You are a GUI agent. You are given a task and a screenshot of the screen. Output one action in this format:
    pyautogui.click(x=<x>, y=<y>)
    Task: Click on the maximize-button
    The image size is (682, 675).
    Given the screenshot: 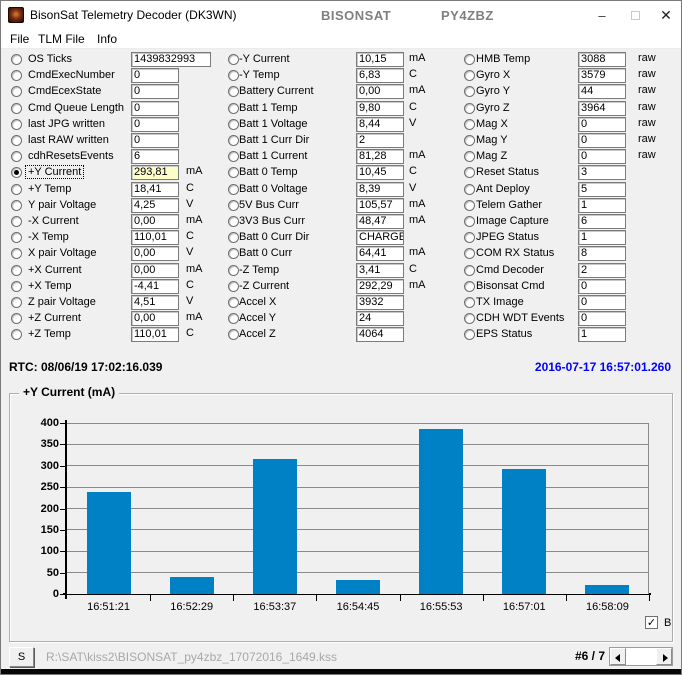 What is the action you would take?
    pyautogui.click(x=635, y=15)
    